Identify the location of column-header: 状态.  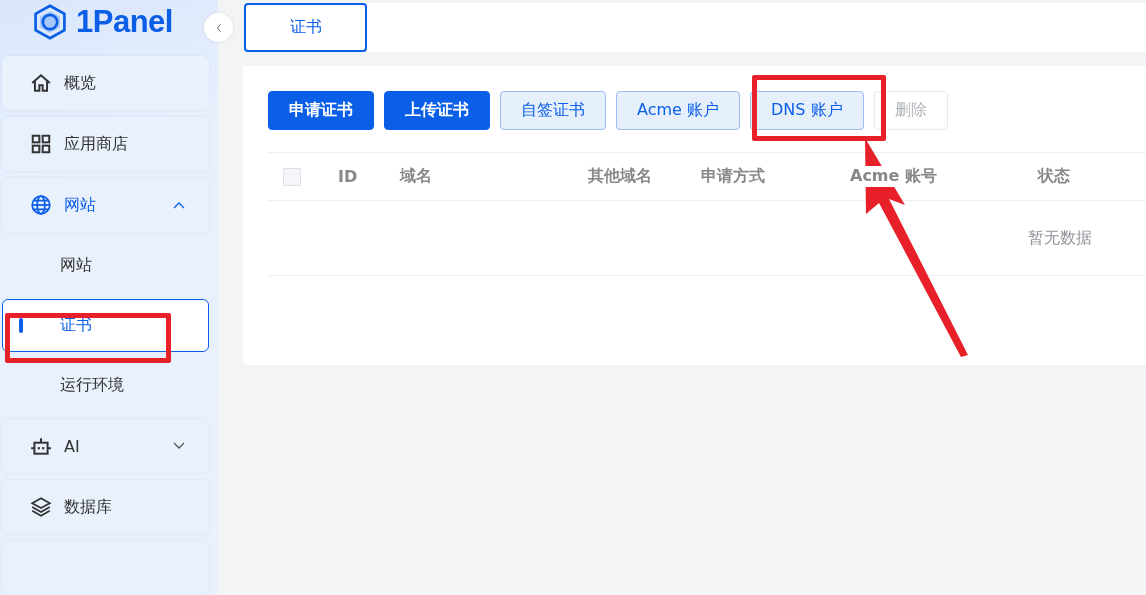
(1054, 176).